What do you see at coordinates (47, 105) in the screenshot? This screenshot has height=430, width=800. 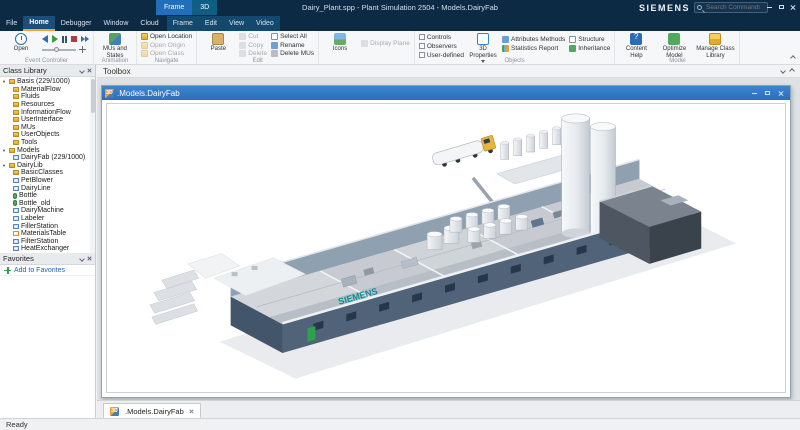 I see `tree-item-resources: Resources` at bounding box center [47, 105].